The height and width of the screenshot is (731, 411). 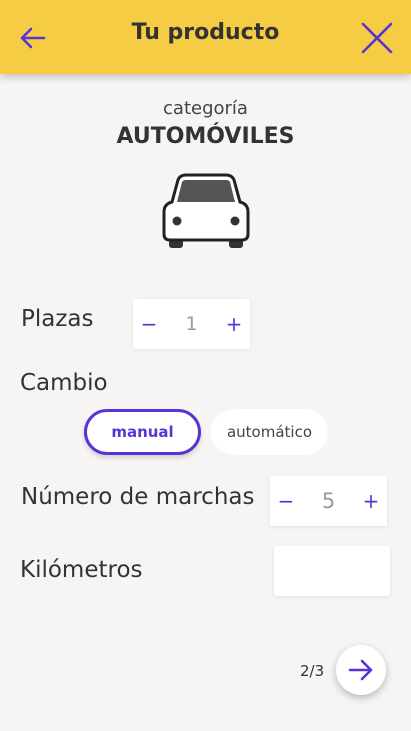 I want to click on page-title: Tu producto, so click(x=205, y=32).